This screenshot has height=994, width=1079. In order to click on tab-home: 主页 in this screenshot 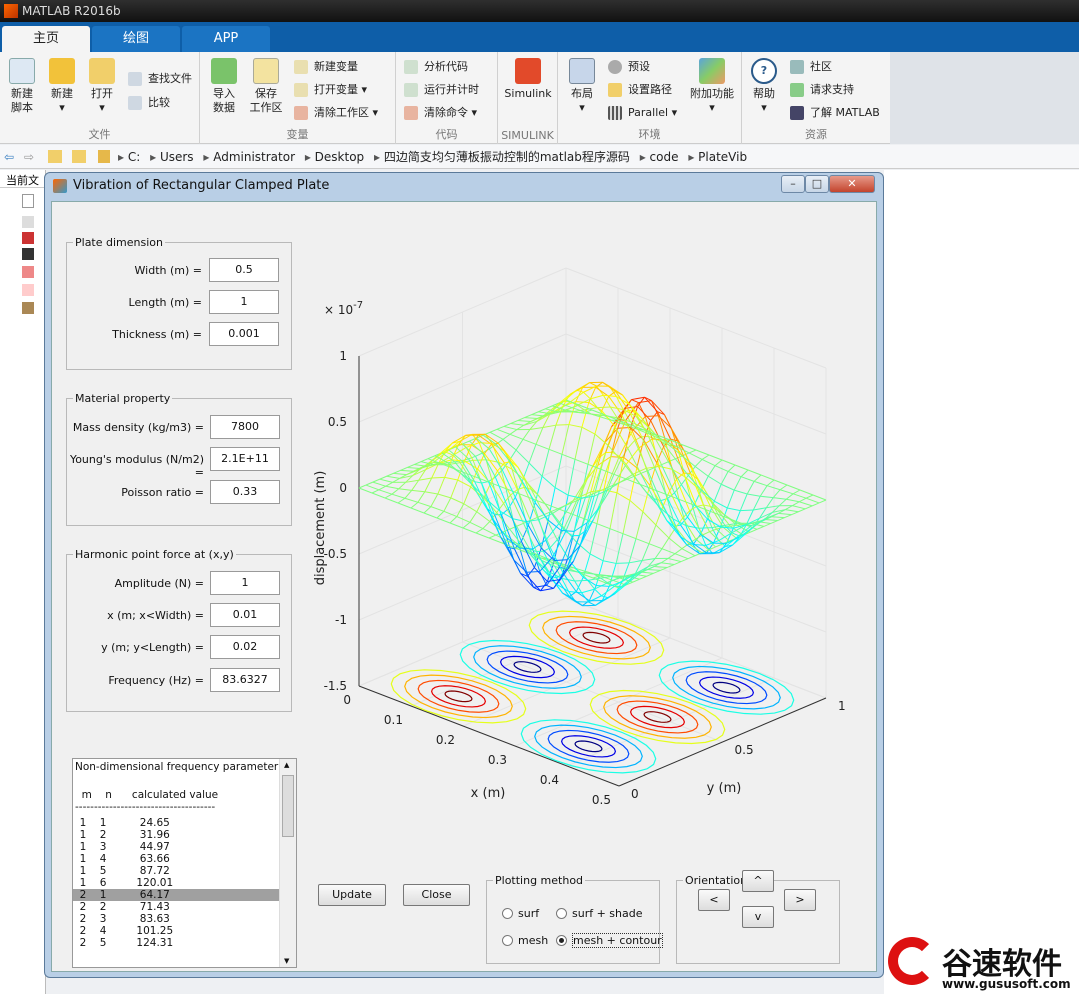, I will do `click(46, 39)`.